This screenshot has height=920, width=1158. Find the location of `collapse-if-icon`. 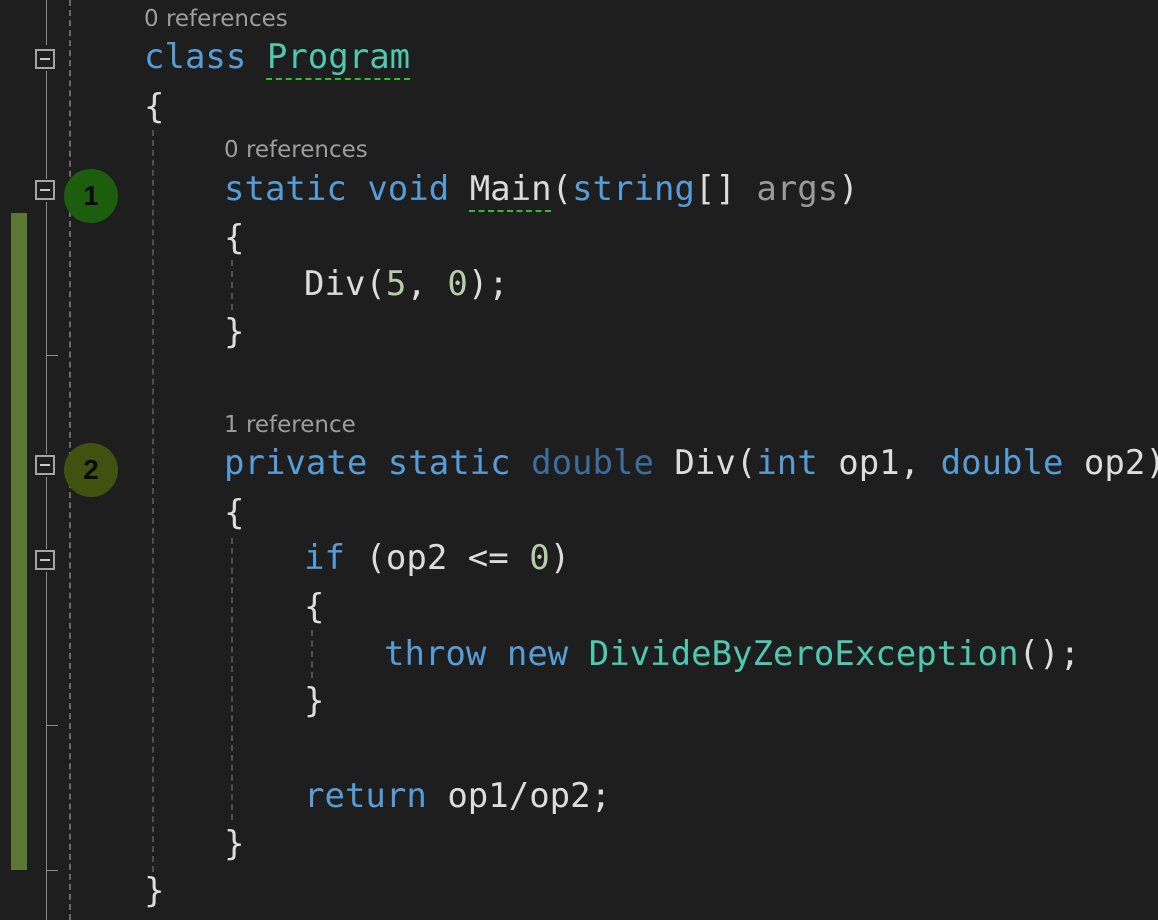

collapse-if-icon is located at coordinates (45, 560).